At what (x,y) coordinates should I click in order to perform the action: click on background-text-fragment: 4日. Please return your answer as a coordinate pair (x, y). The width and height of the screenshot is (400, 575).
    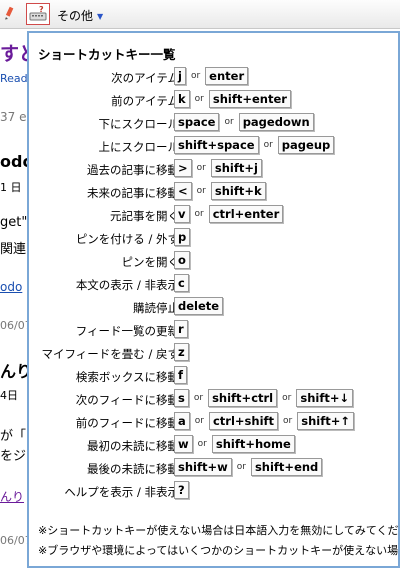
    Looking at the image, I should click on (9, 395).